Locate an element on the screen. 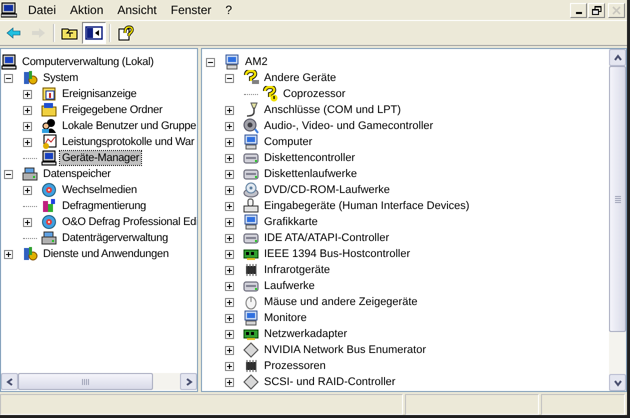 The width and height of the screenshot is (630, 418). show-tree-button is located at coordinates (94, 33).